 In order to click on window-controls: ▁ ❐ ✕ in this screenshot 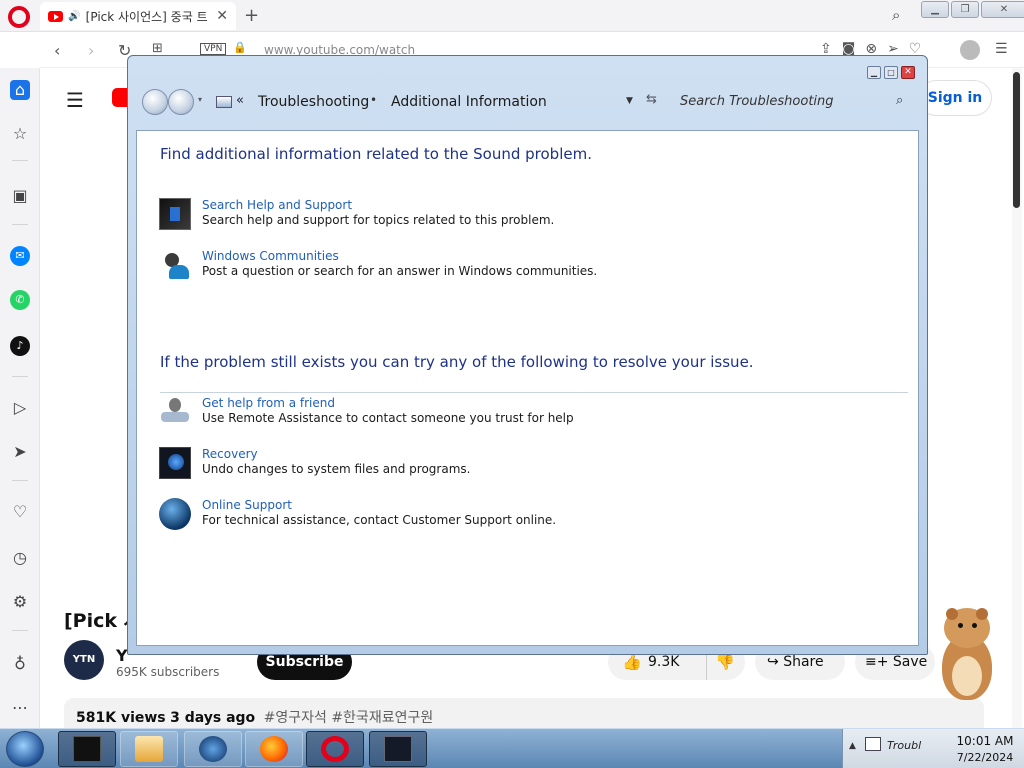, I will do `click(972, 9)`.